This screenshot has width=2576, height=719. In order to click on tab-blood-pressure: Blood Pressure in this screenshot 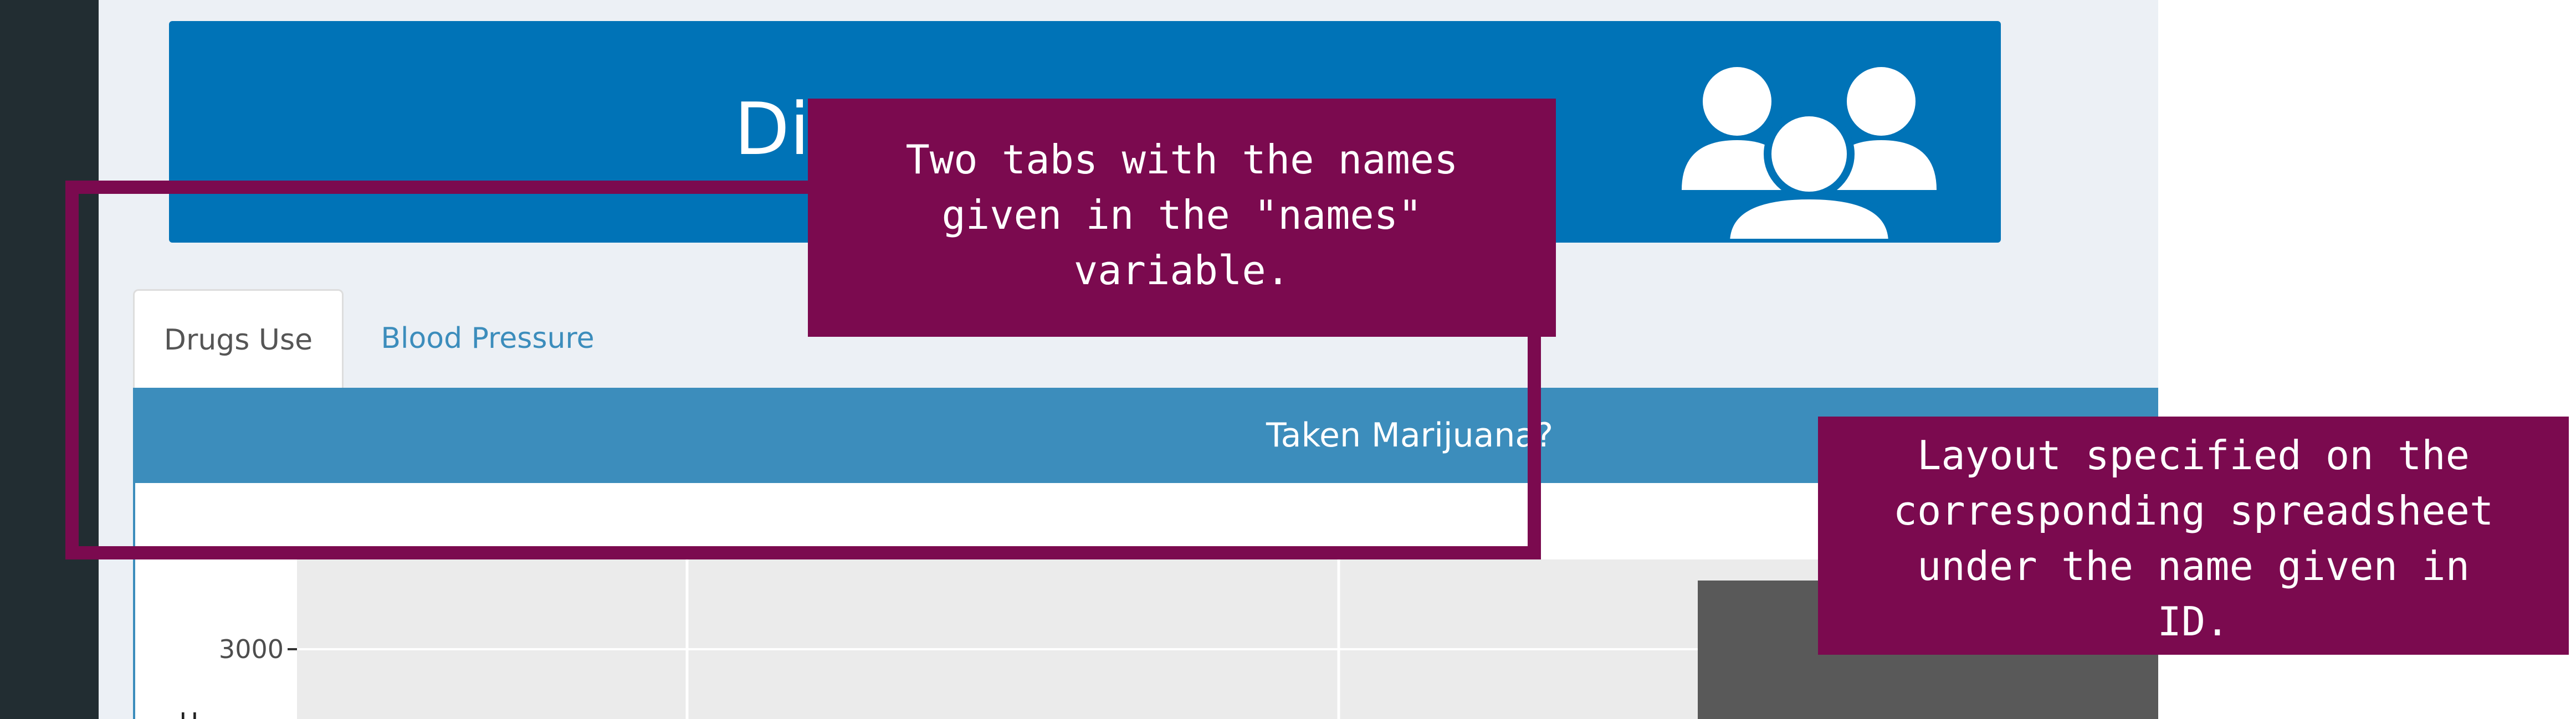, I will do `click(488, 338)`.